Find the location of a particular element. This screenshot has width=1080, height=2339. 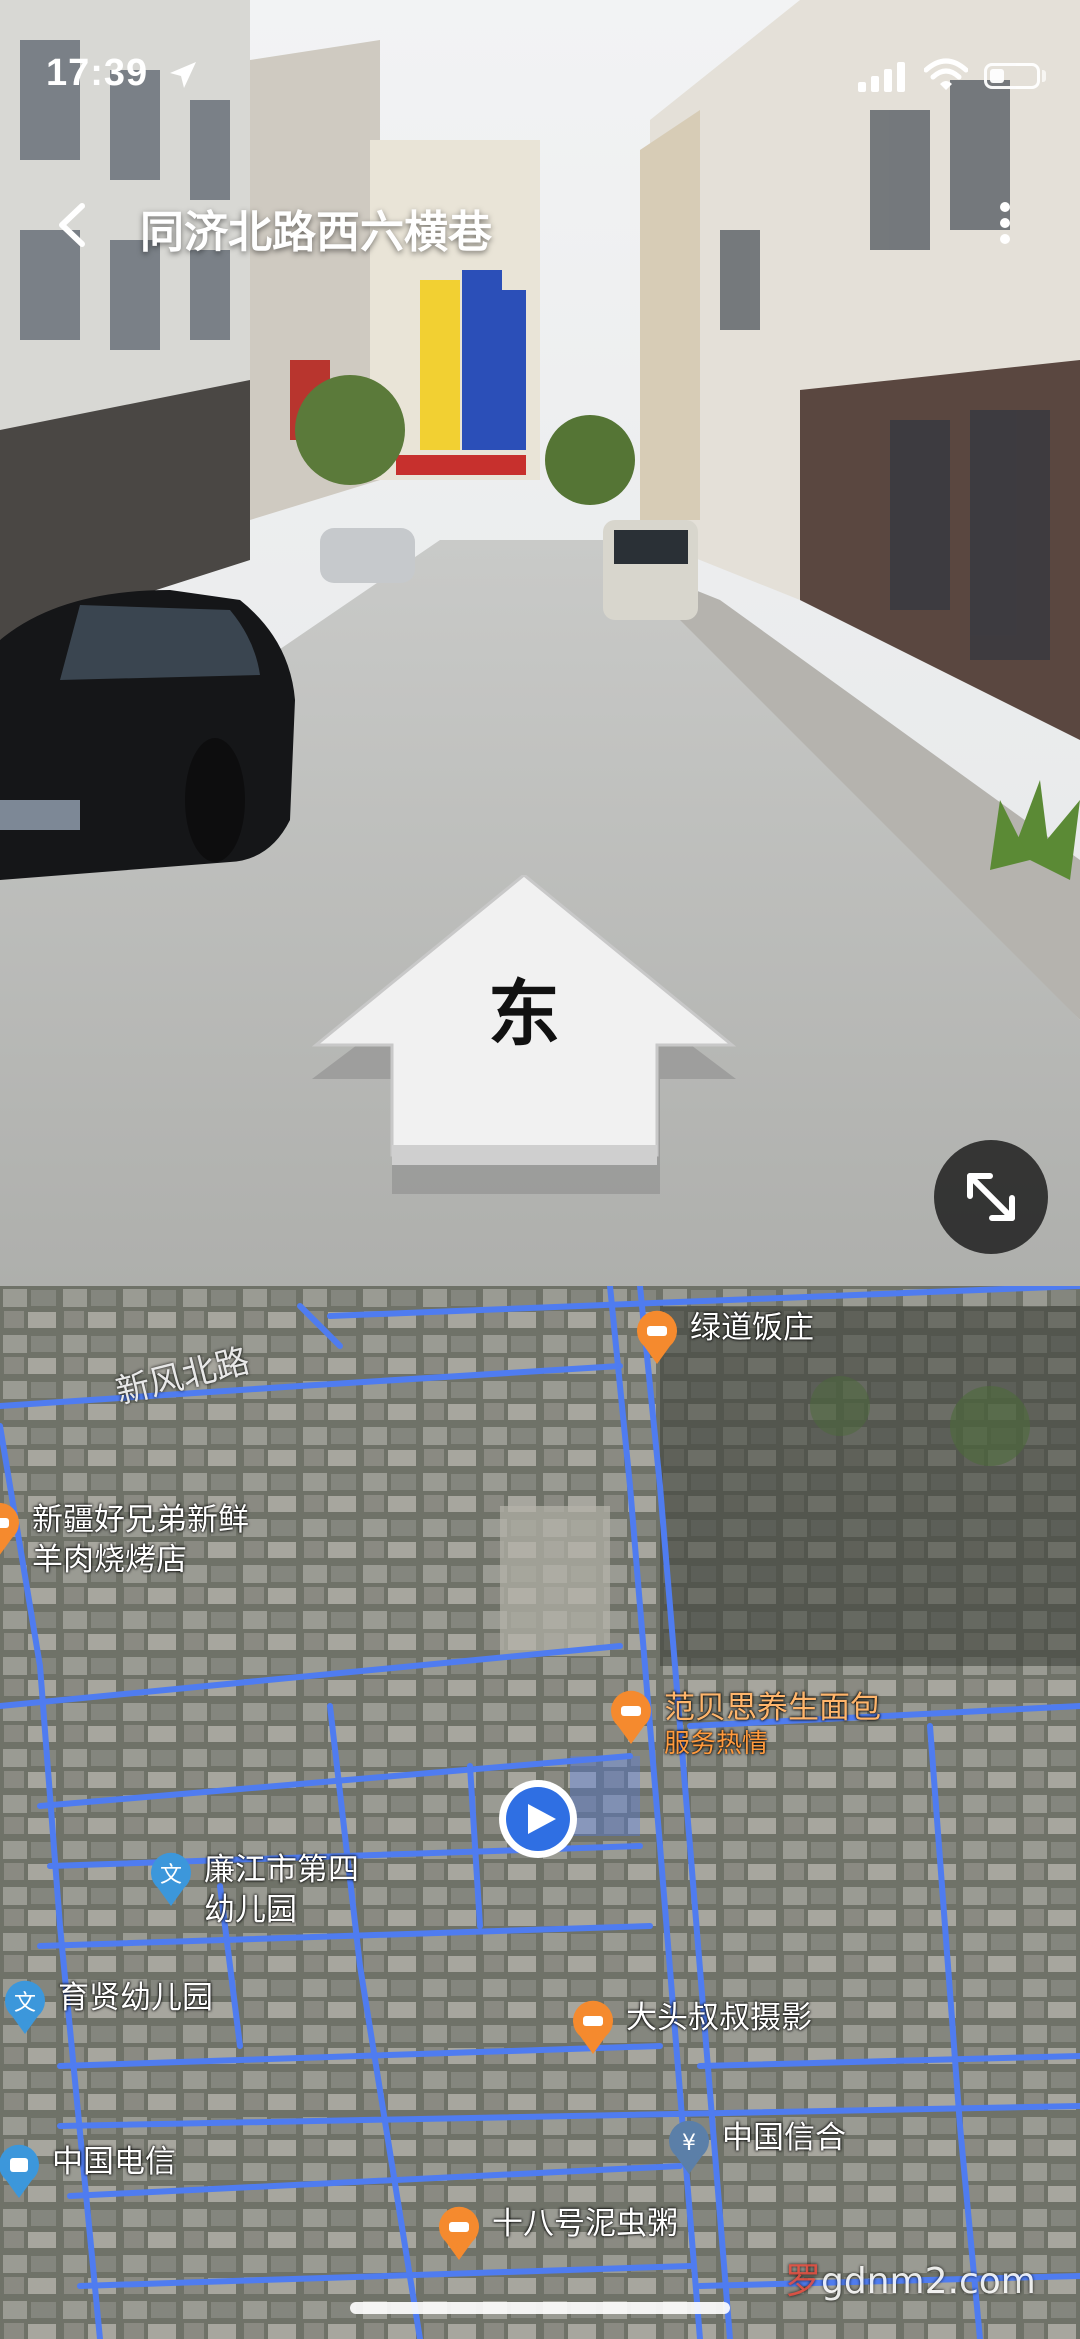

poi-lvdao-restaurant: 绿道饭庄 is located at coordinates (723, 1337).